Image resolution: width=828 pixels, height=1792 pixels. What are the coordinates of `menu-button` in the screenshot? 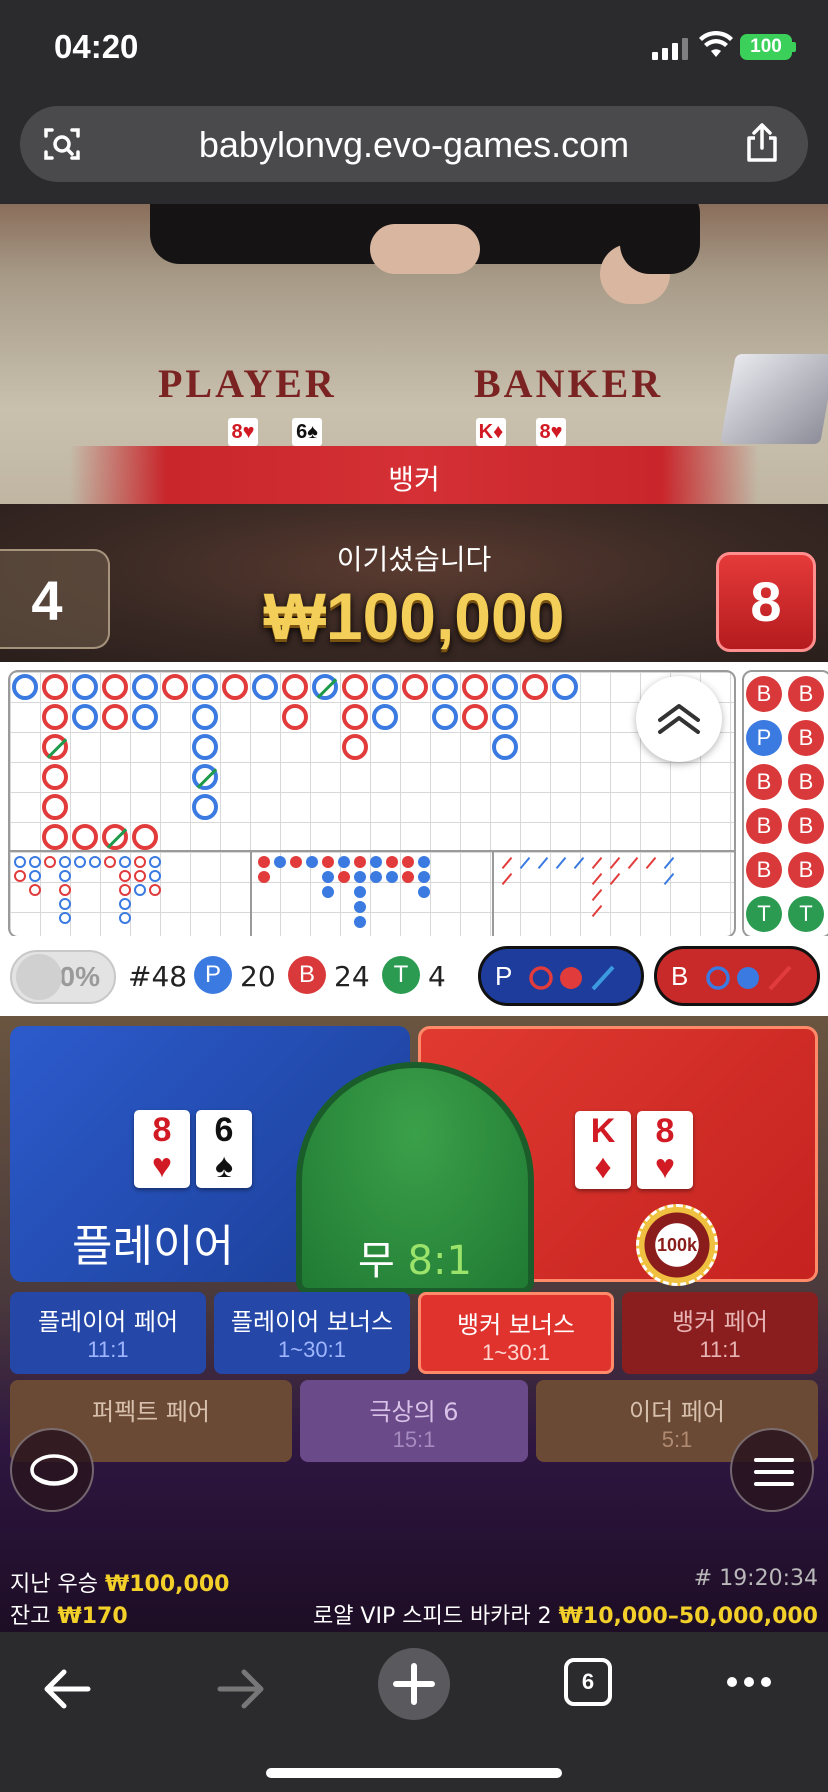 It's located at (772, 1470).